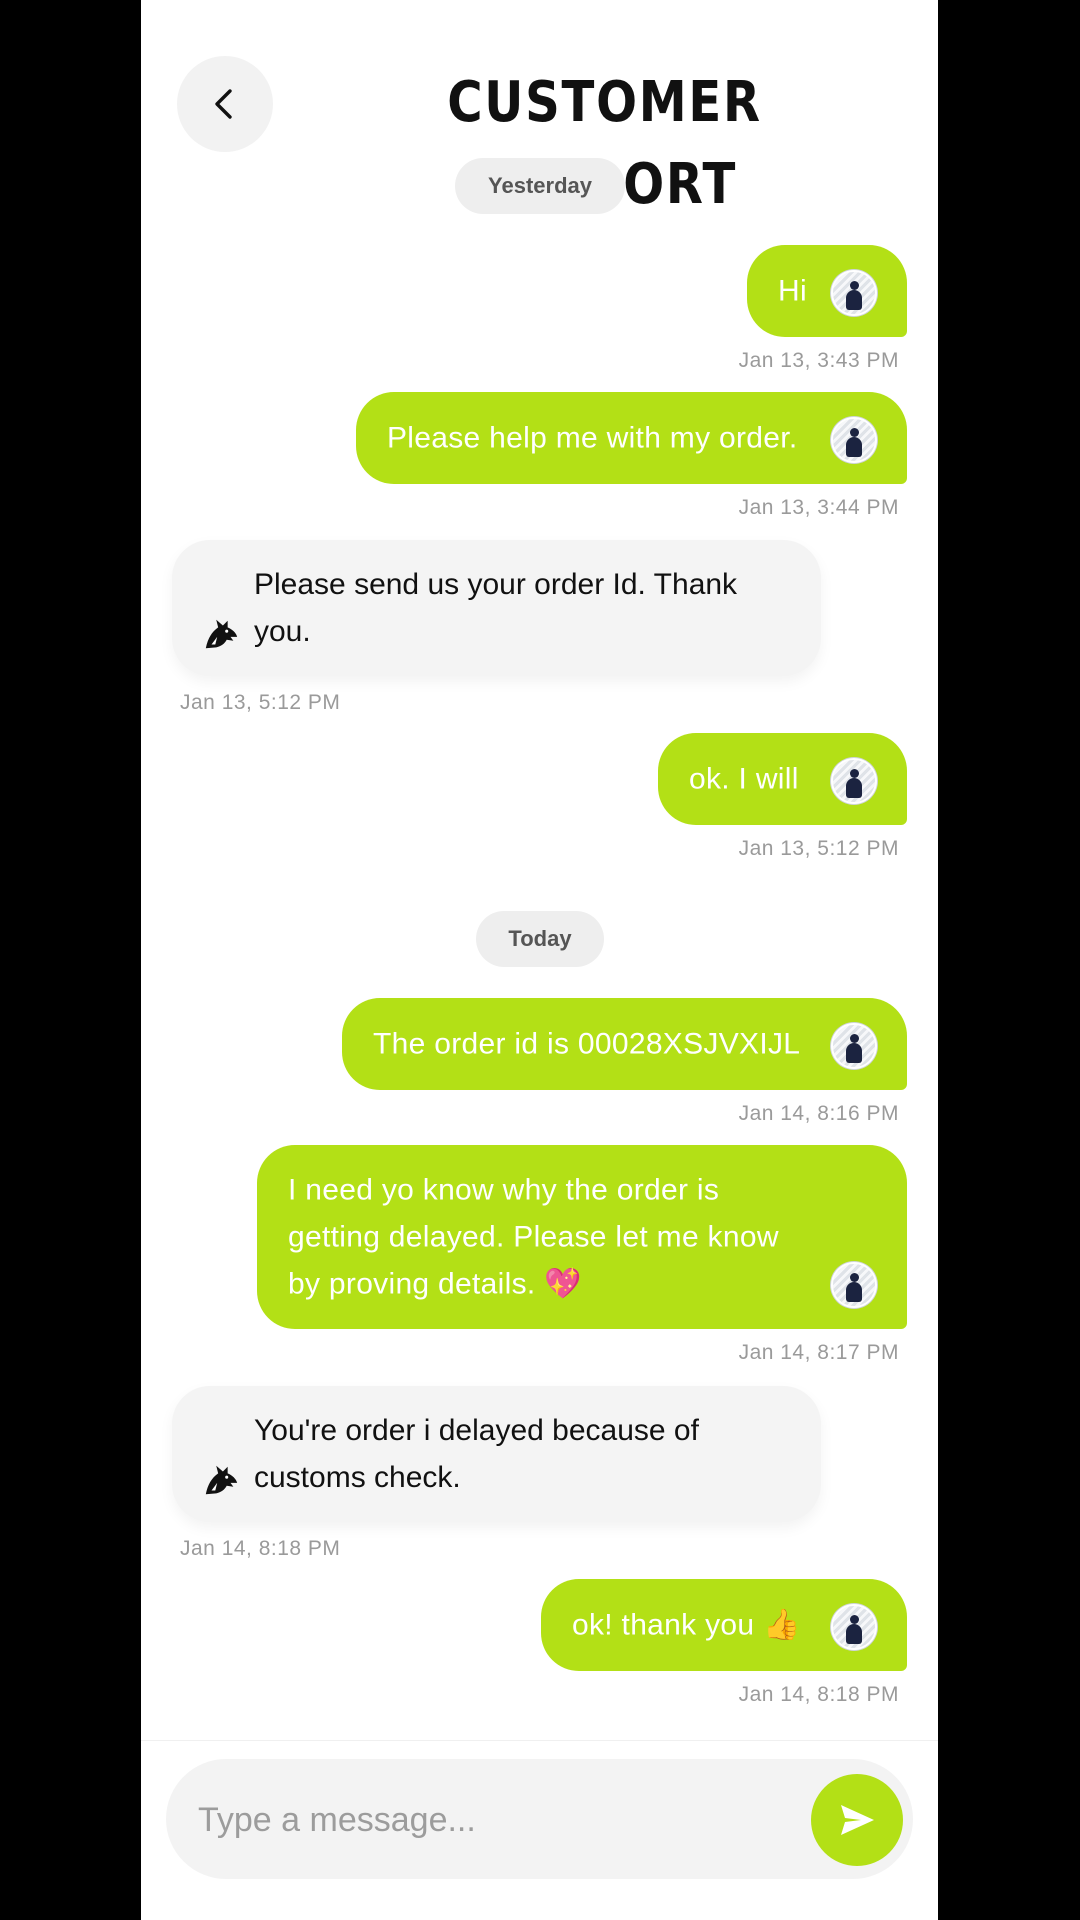 This screenshot has width=1080, height=1920. Describe the element at coordinates (587, 1044) in the screenshot. I see `message-text: The order id is 00028XSJVXIJL` at that location.